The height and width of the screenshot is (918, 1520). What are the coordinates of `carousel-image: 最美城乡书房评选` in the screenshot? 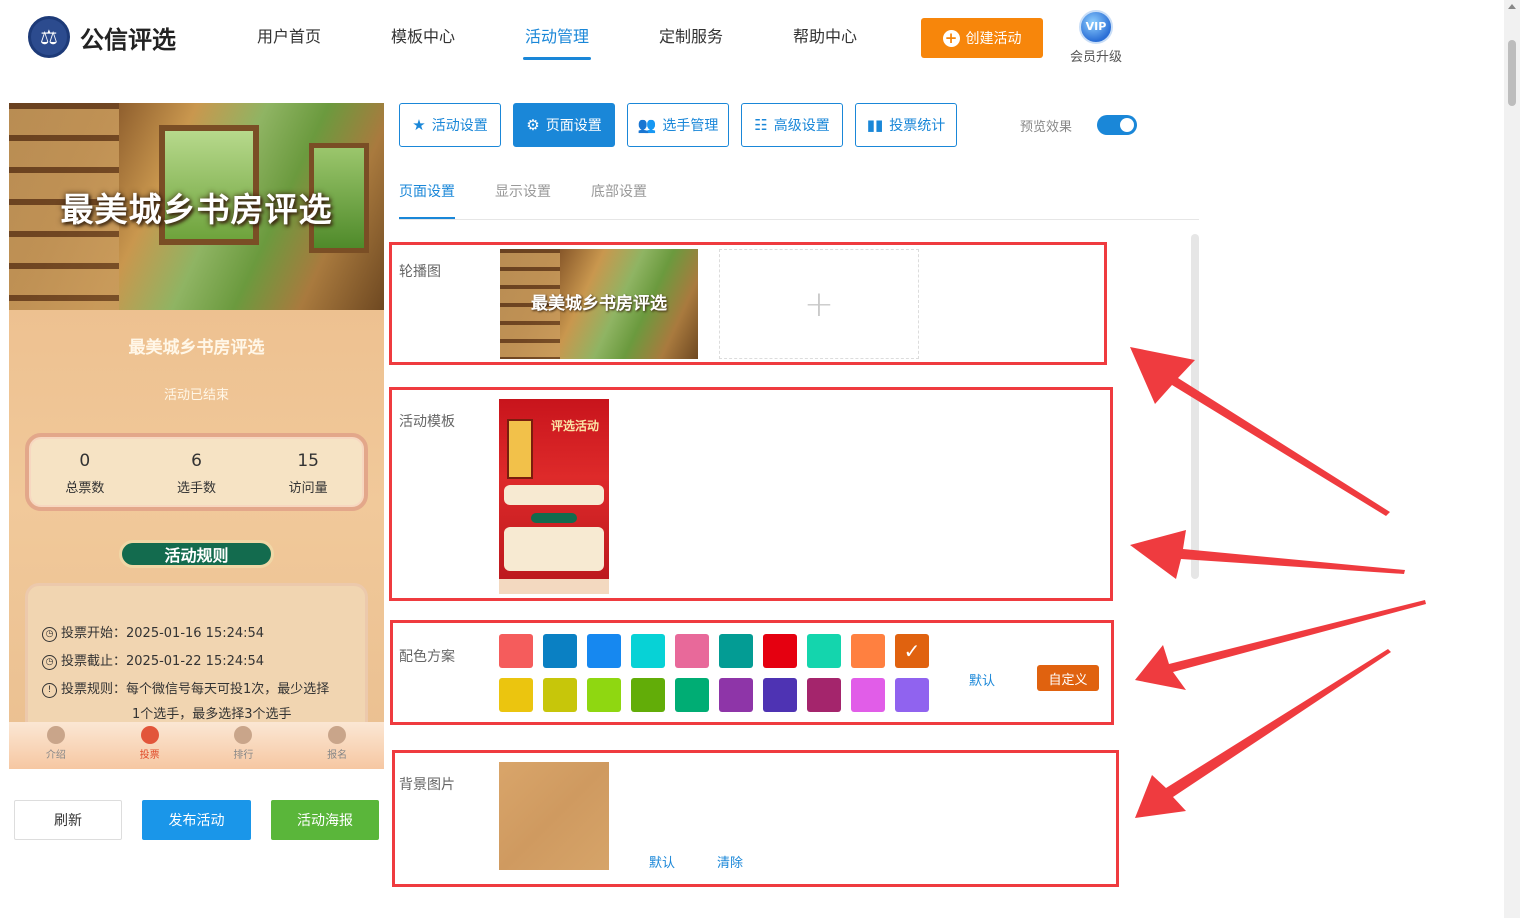 It's located at (599, 304).